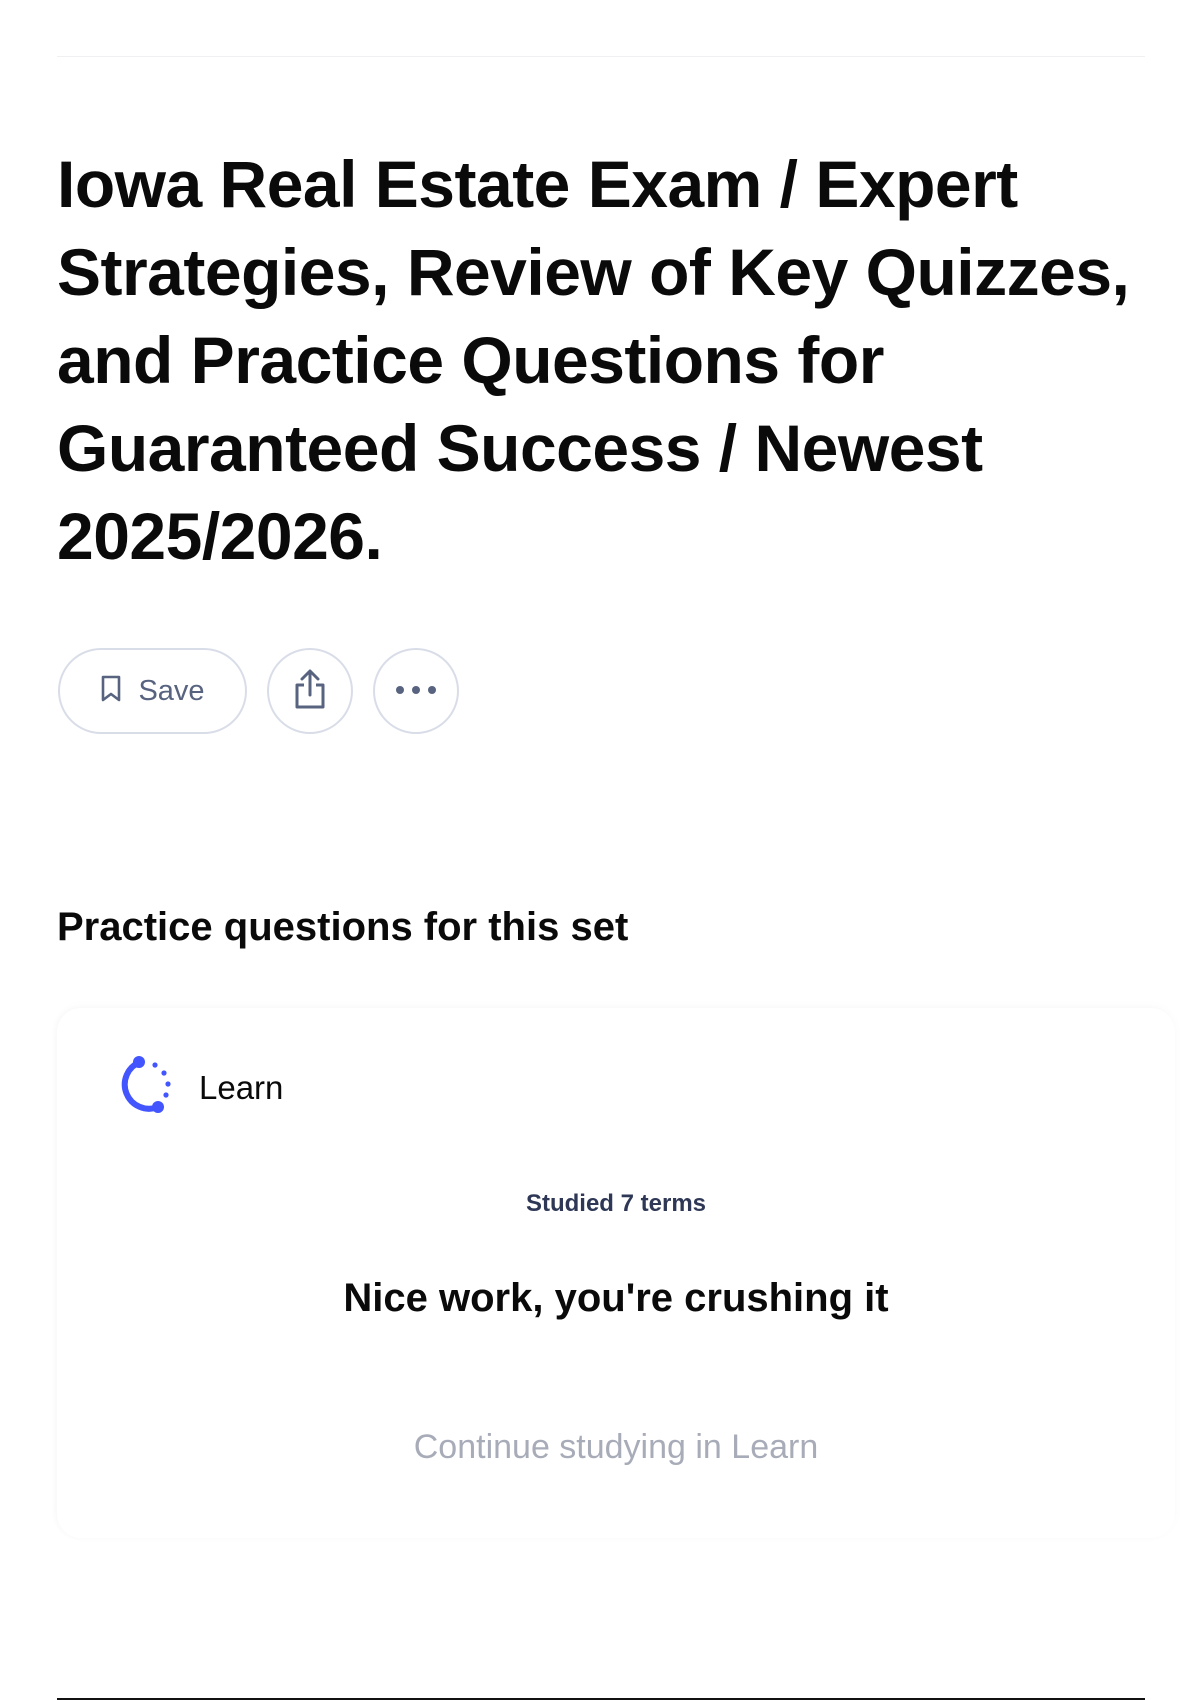 The width and height of the screenshot is (1200, 1700). Describe the element at coordinates (343, 927) in the screenshot. I see `practice-section-heading: Practice questions for this set` at that location.